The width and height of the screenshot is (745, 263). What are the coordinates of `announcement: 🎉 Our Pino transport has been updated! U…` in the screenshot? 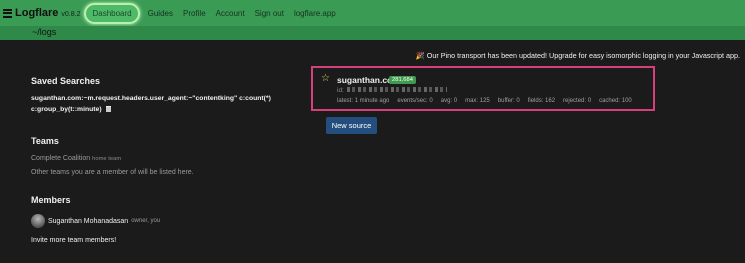 It's located at (578, 55).